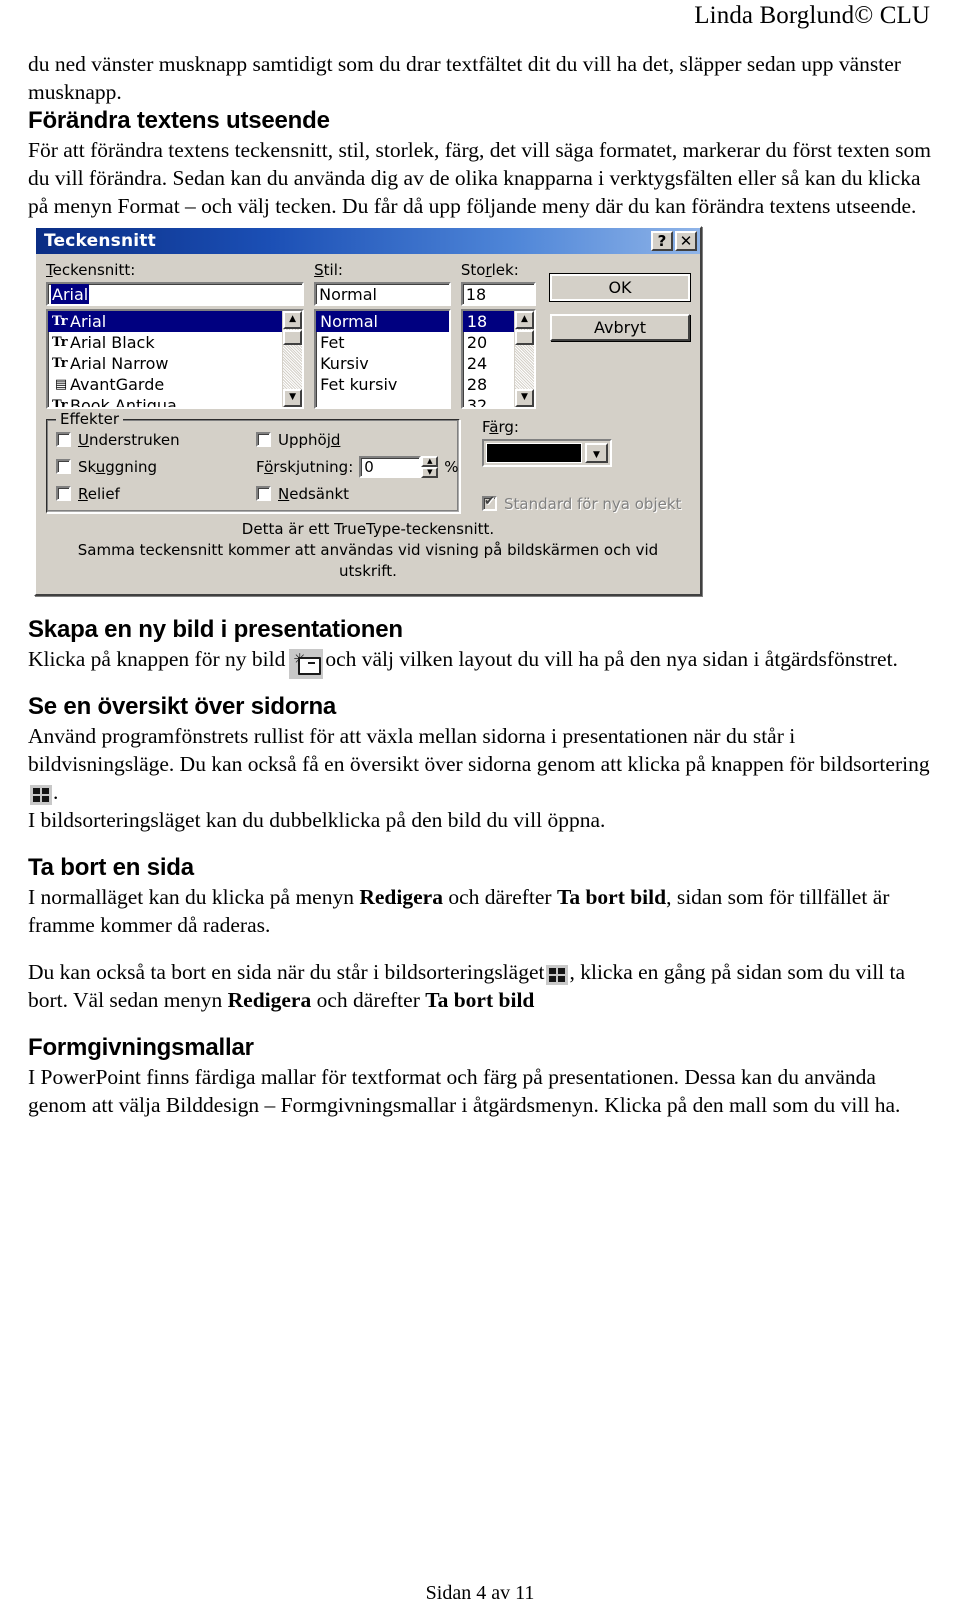  What do you see at coordinates (662, 240) in the screenshot?
I see `help-button: ?` at bounding box center [662, 240].